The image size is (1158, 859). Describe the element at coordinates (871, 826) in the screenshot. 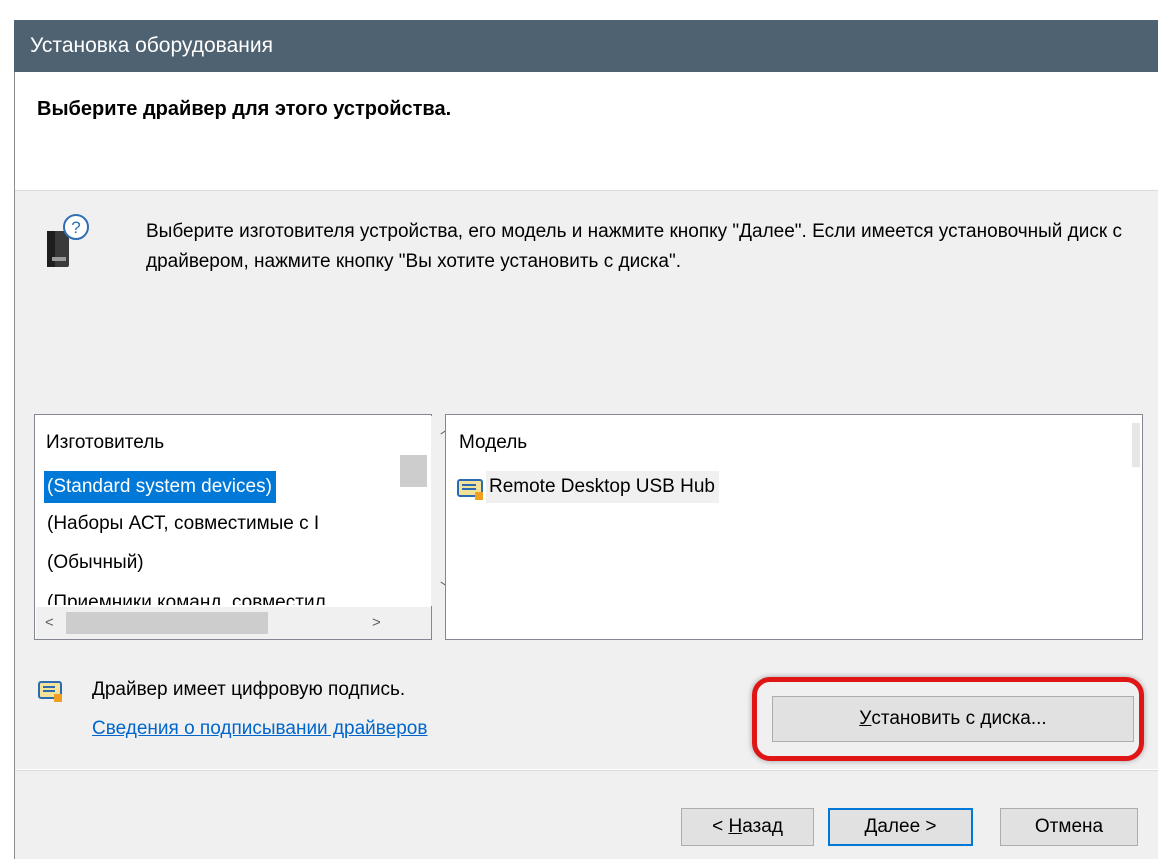

I see `next-label-accelerator: Д` at that location.